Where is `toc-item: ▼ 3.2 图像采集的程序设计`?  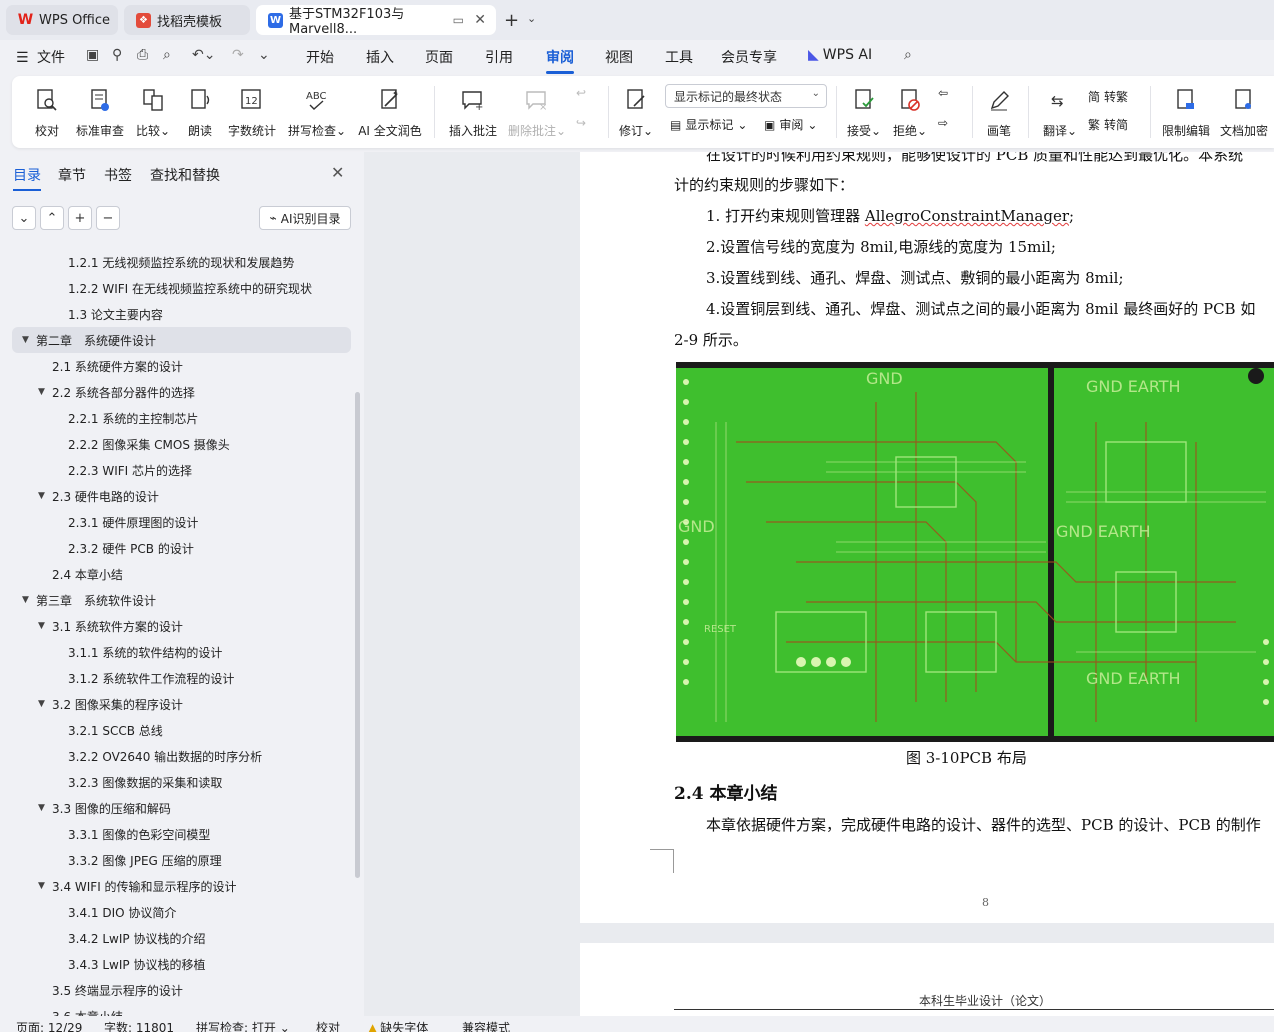 toc-item: ▼ 3.2 图像采集的程序设计 is located at coordinates (91, 704).